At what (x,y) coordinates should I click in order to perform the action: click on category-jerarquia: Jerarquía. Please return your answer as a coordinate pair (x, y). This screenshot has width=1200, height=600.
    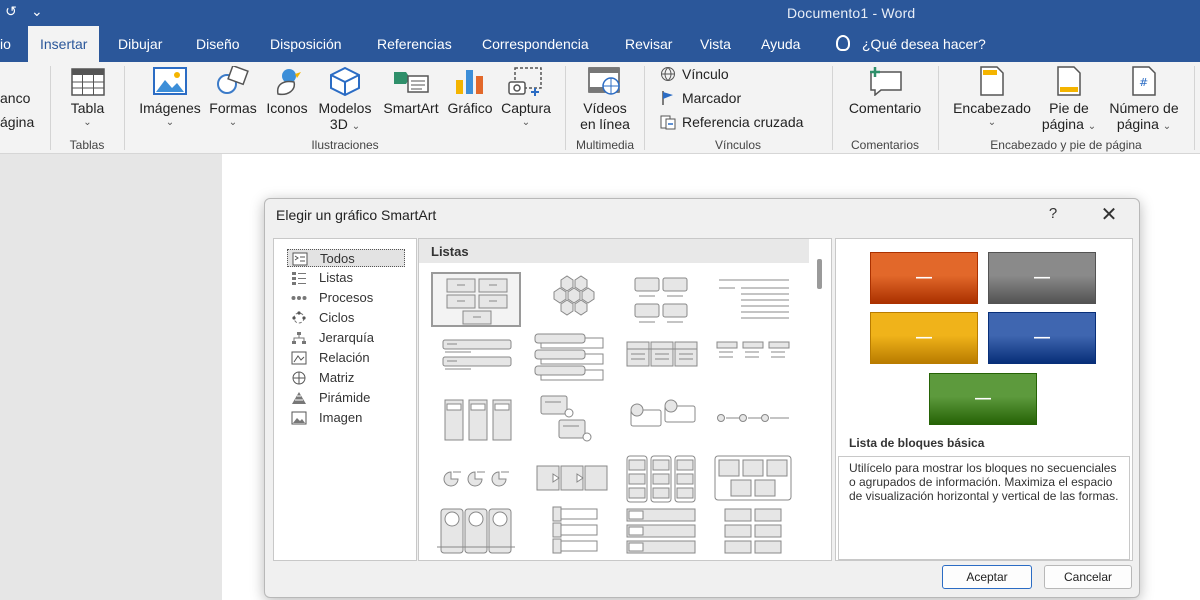
    Looking at the image, I should click on (346, 338).